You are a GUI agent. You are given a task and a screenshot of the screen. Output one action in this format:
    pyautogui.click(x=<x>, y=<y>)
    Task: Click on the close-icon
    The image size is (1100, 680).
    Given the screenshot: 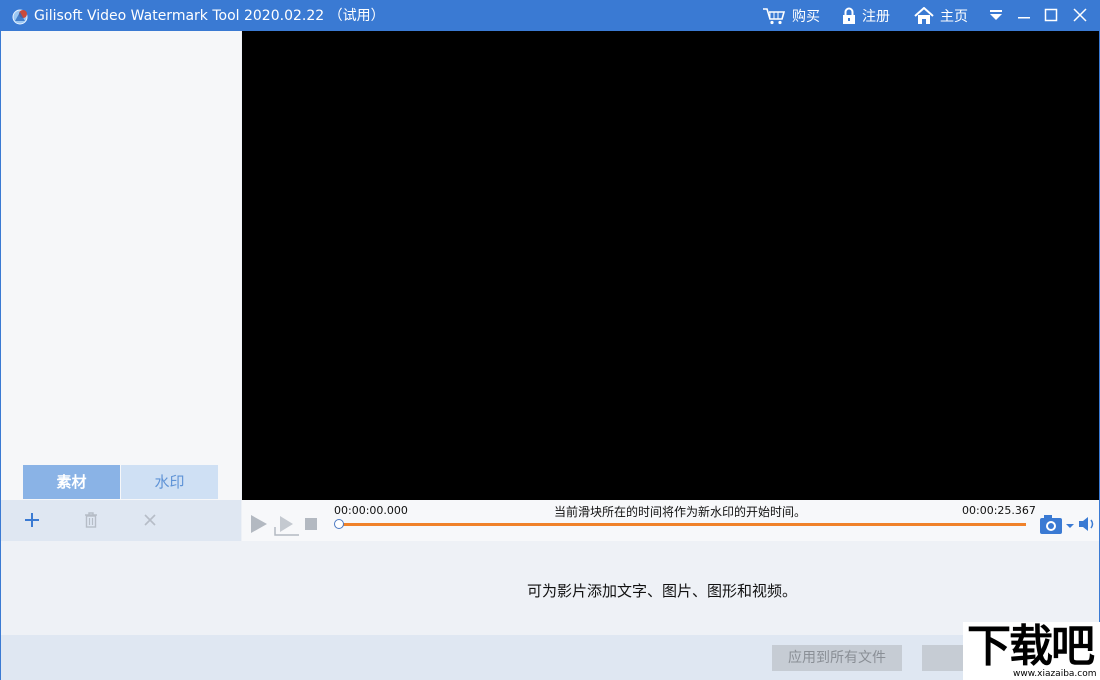 What is the action you would take?
    pyautogui.click(x=150, y=520)
    